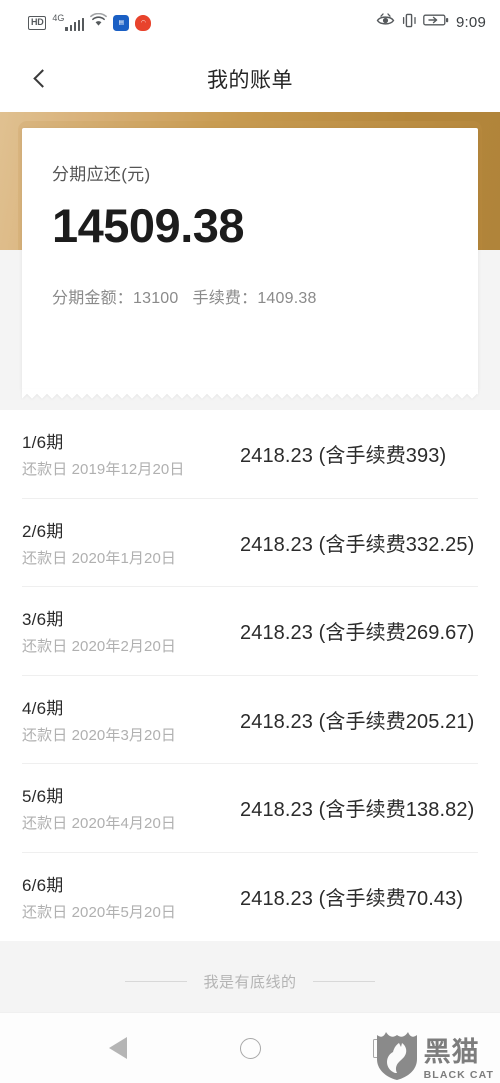 The image size is (500, 1083). I want to click on fee-label: 手续费：, so click(225, 299).